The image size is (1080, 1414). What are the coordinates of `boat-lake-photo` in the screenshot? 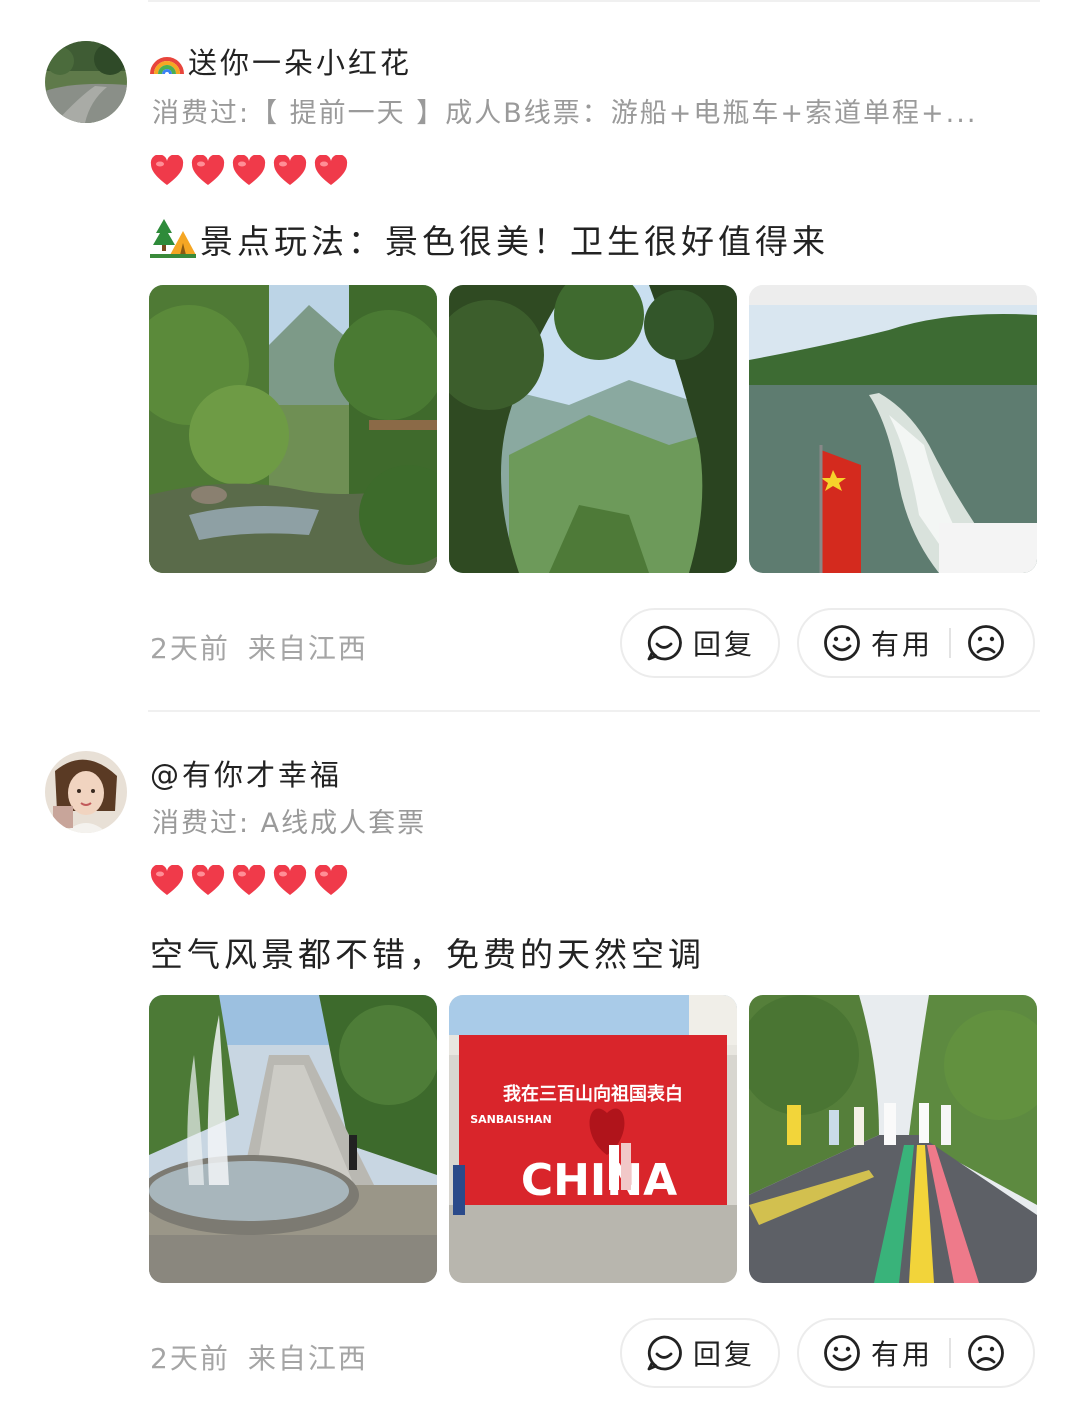 It's located at (893, 429).